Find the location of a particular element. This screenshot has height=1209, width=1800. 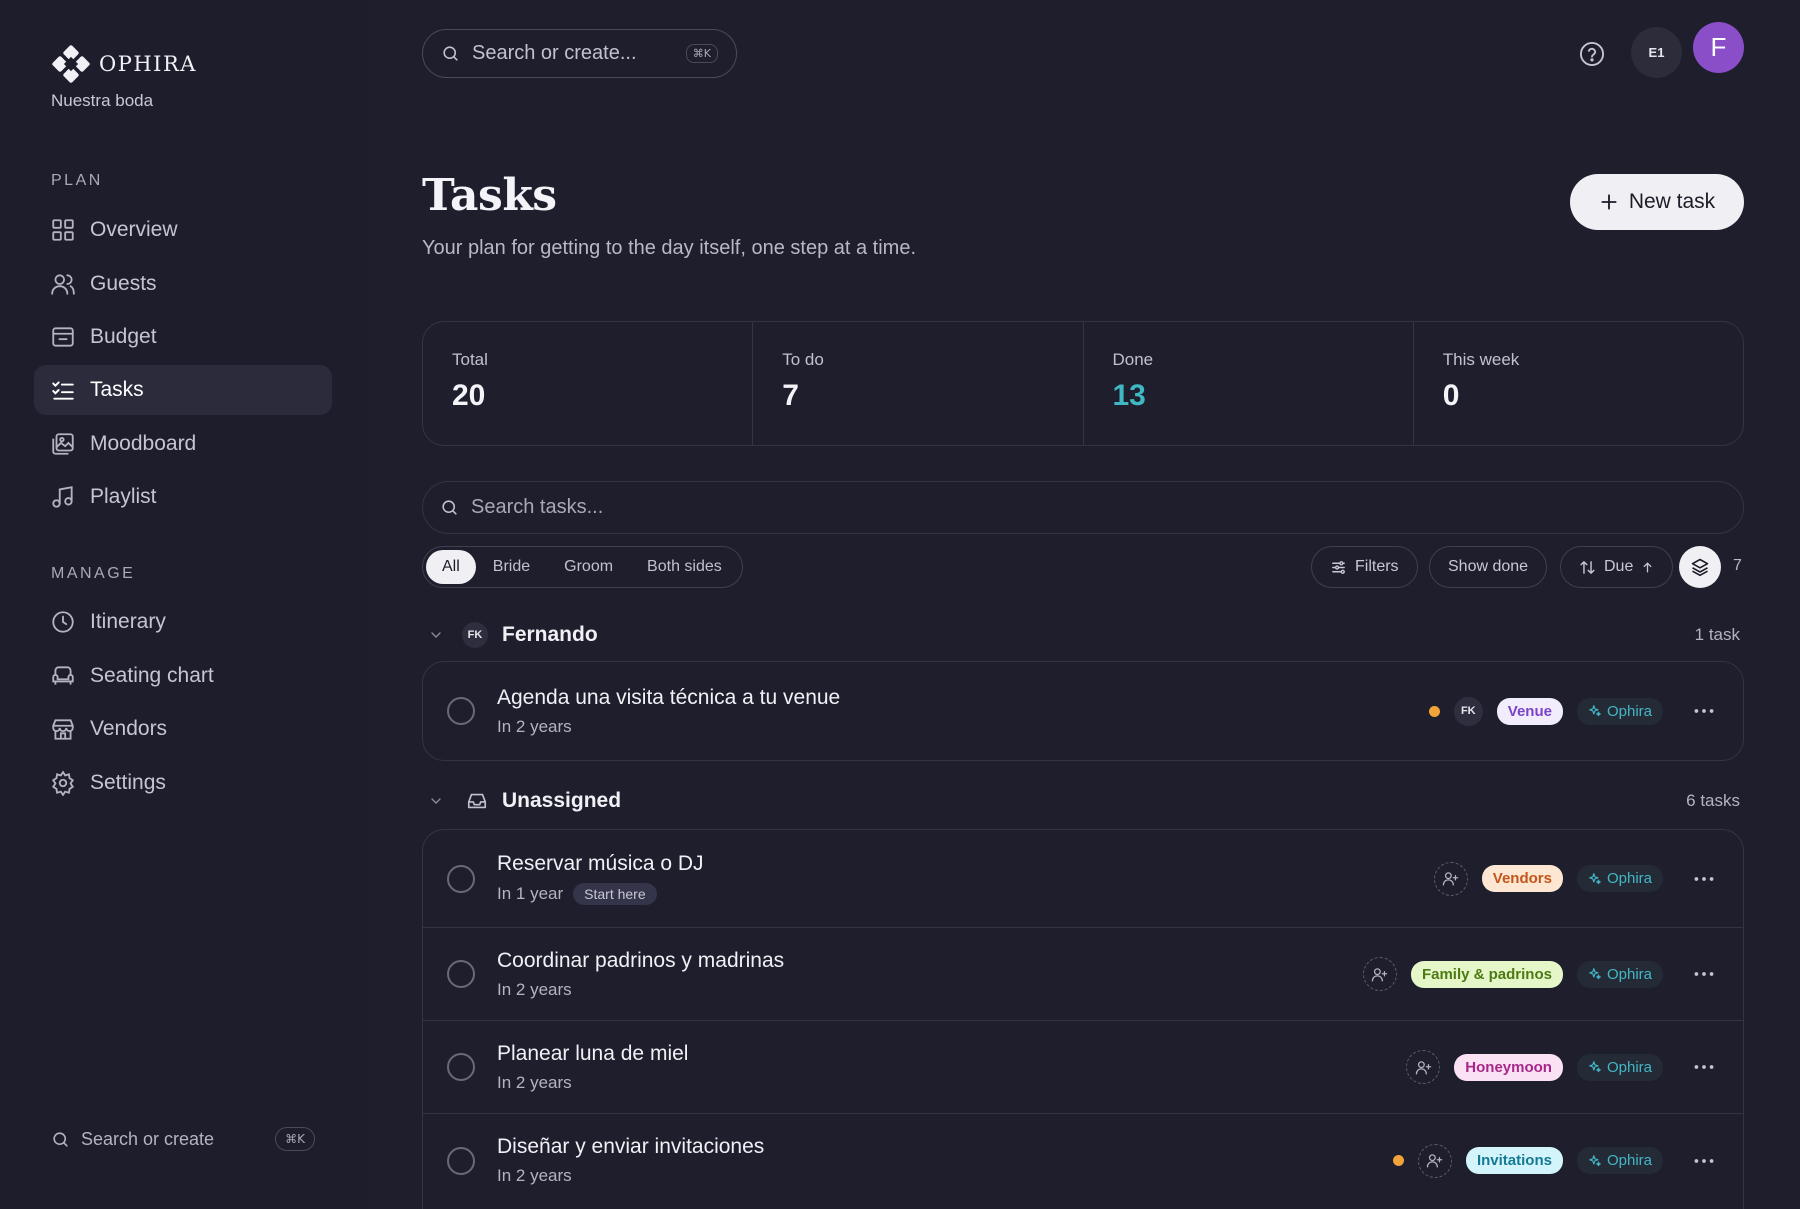

user-avatar: F is located at coordinates (1718, 47).